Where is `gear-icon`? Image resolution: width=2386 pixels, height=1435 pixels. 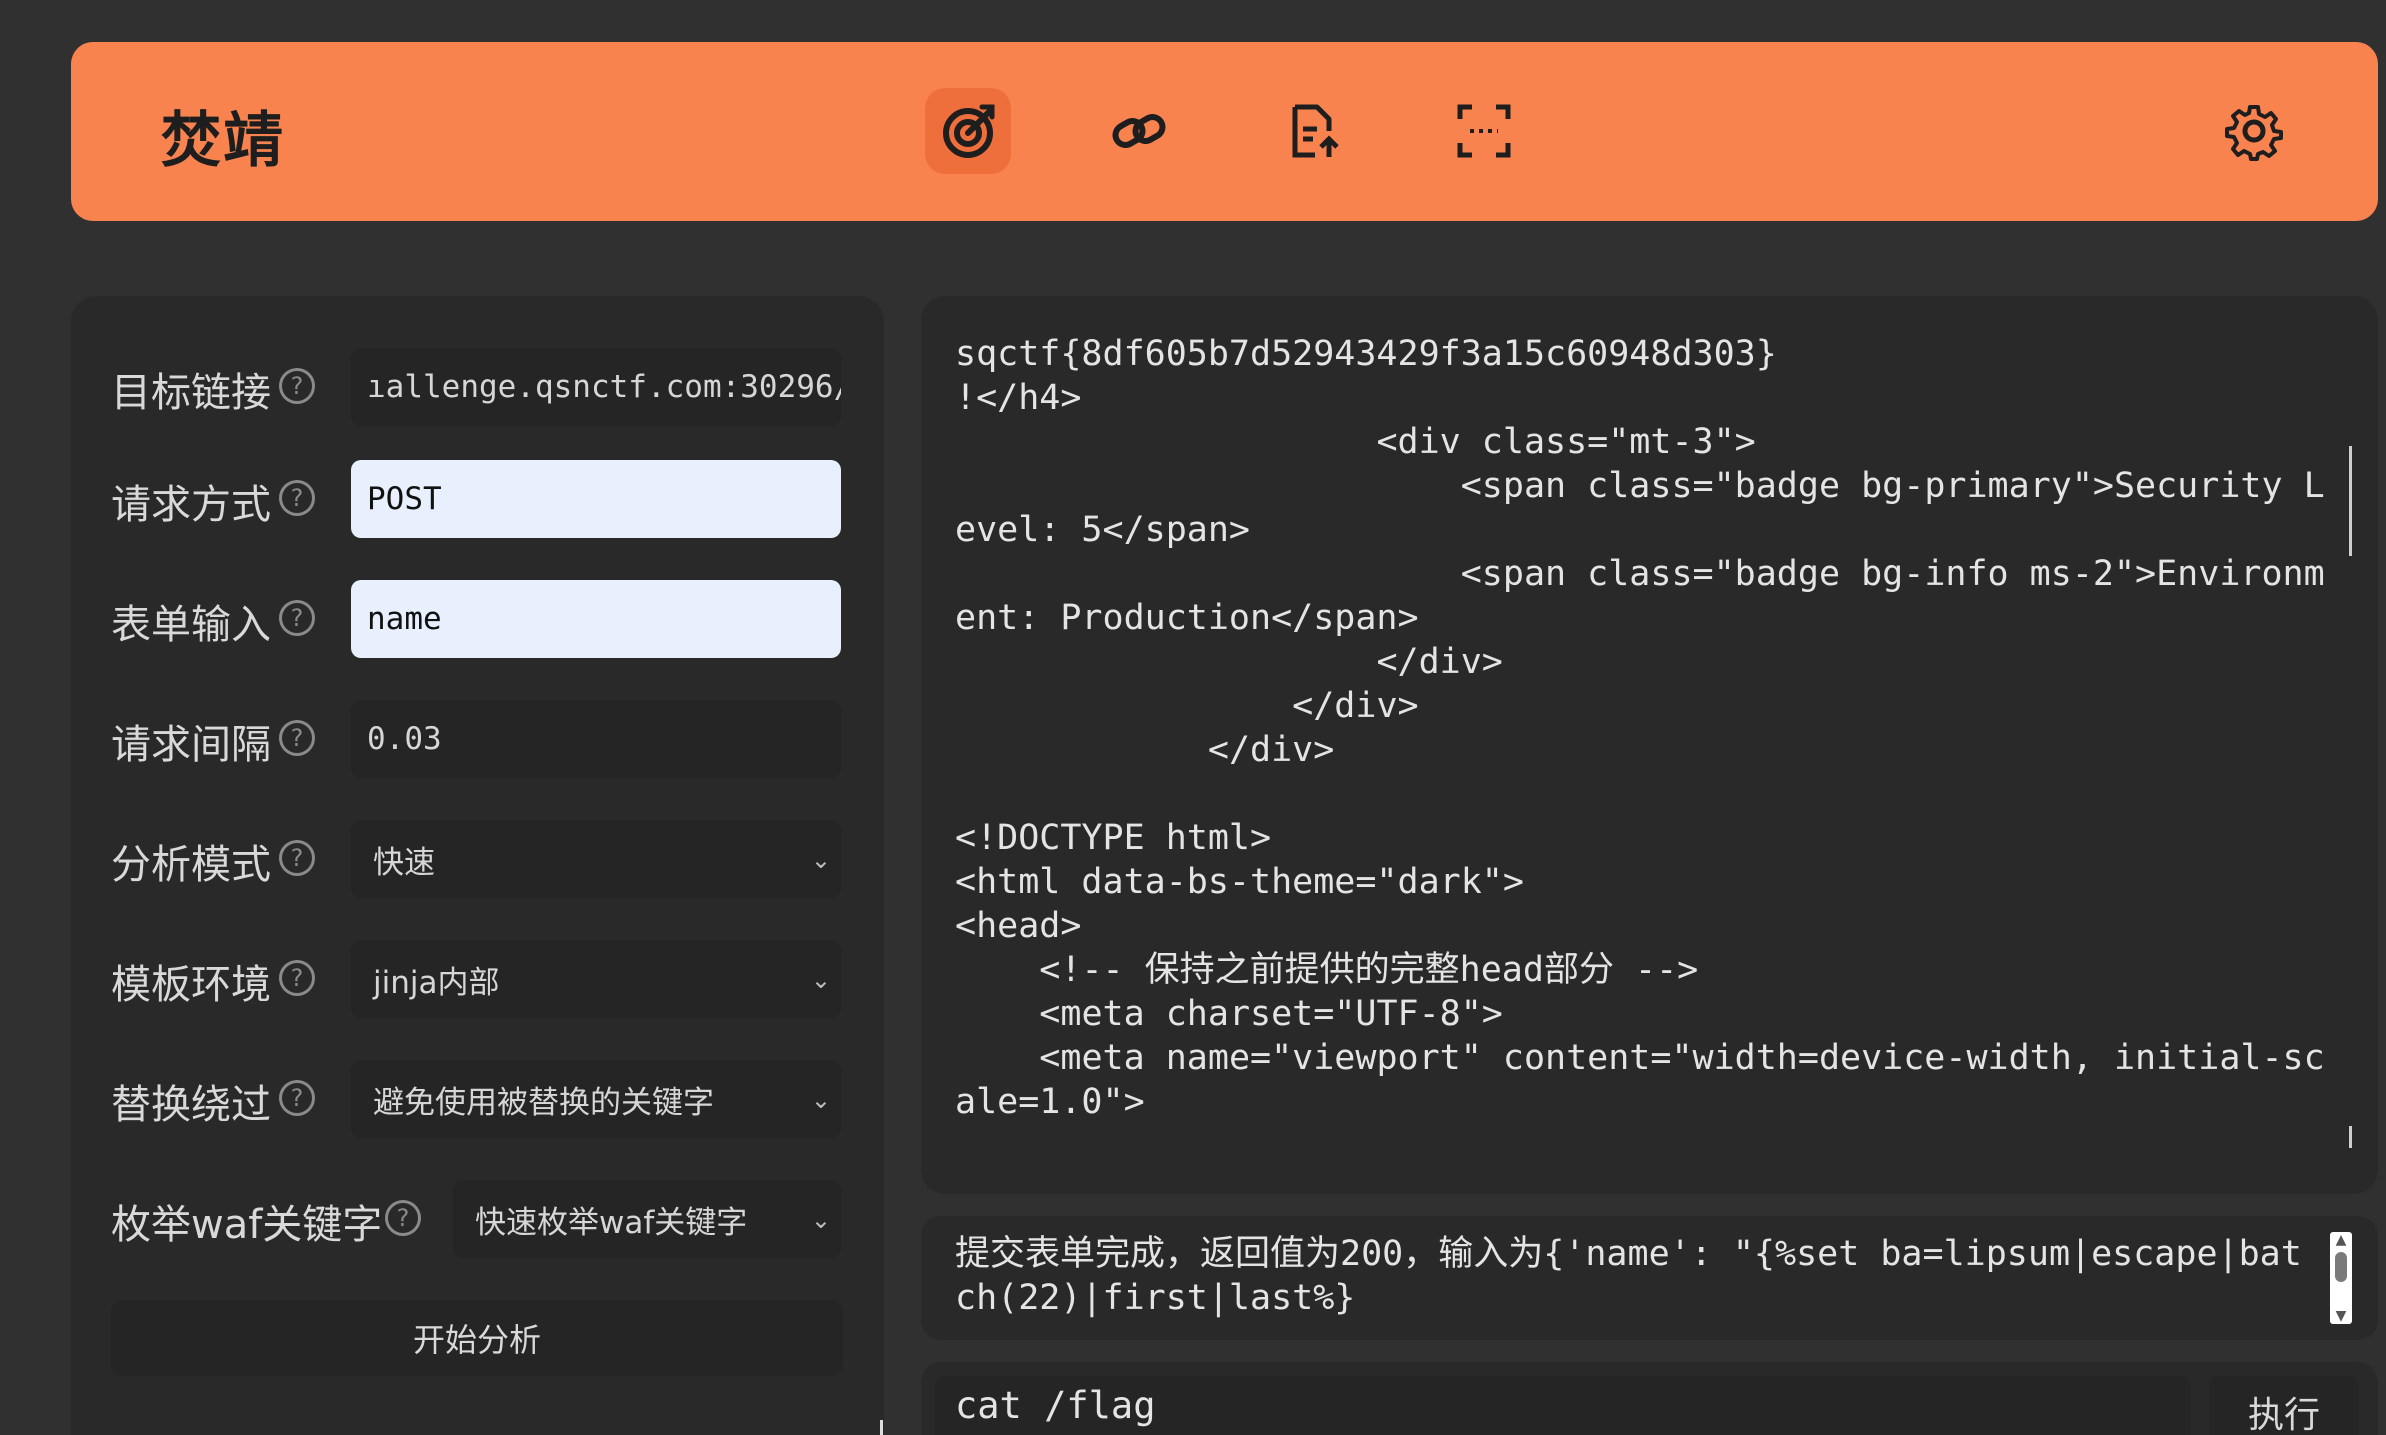
gear-icon is located at coordinates (2254, 133).